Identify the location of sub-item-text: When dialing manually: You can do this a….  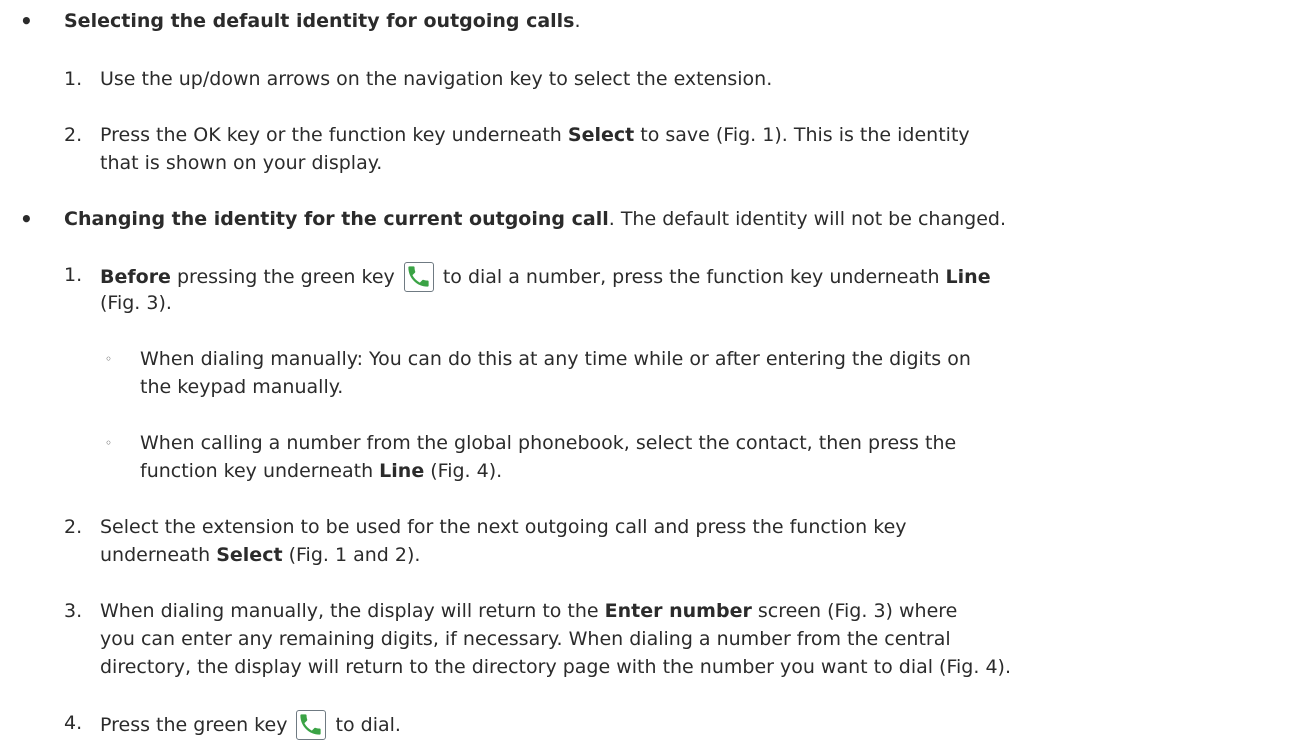
(555, 359).